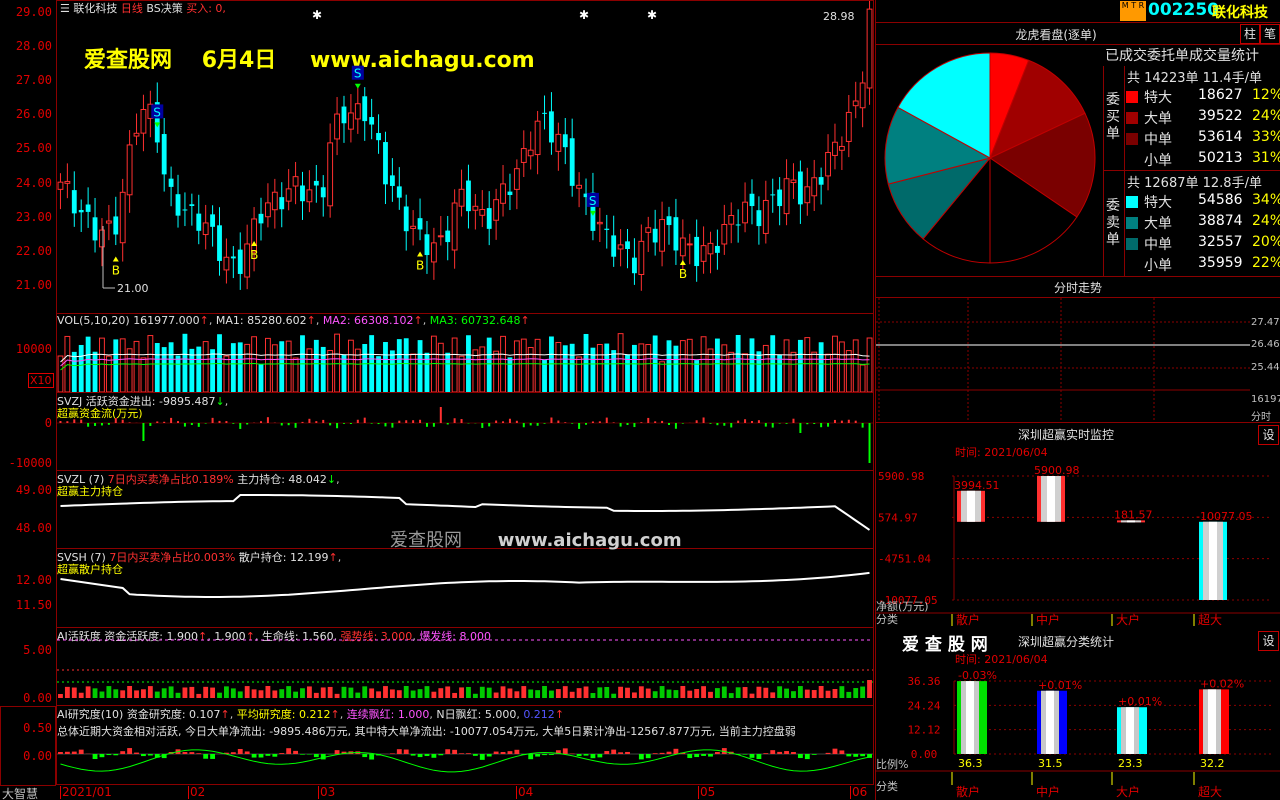  I want to click on btn-bi: 笔, so click(1270, 34).